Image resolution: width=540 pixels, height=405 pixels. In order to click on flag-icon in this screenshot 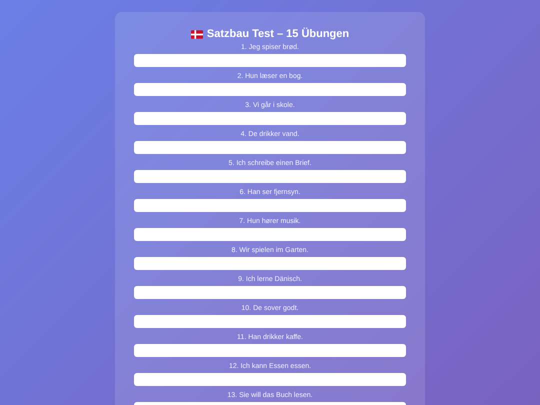, I will do `click(196, 34)`.